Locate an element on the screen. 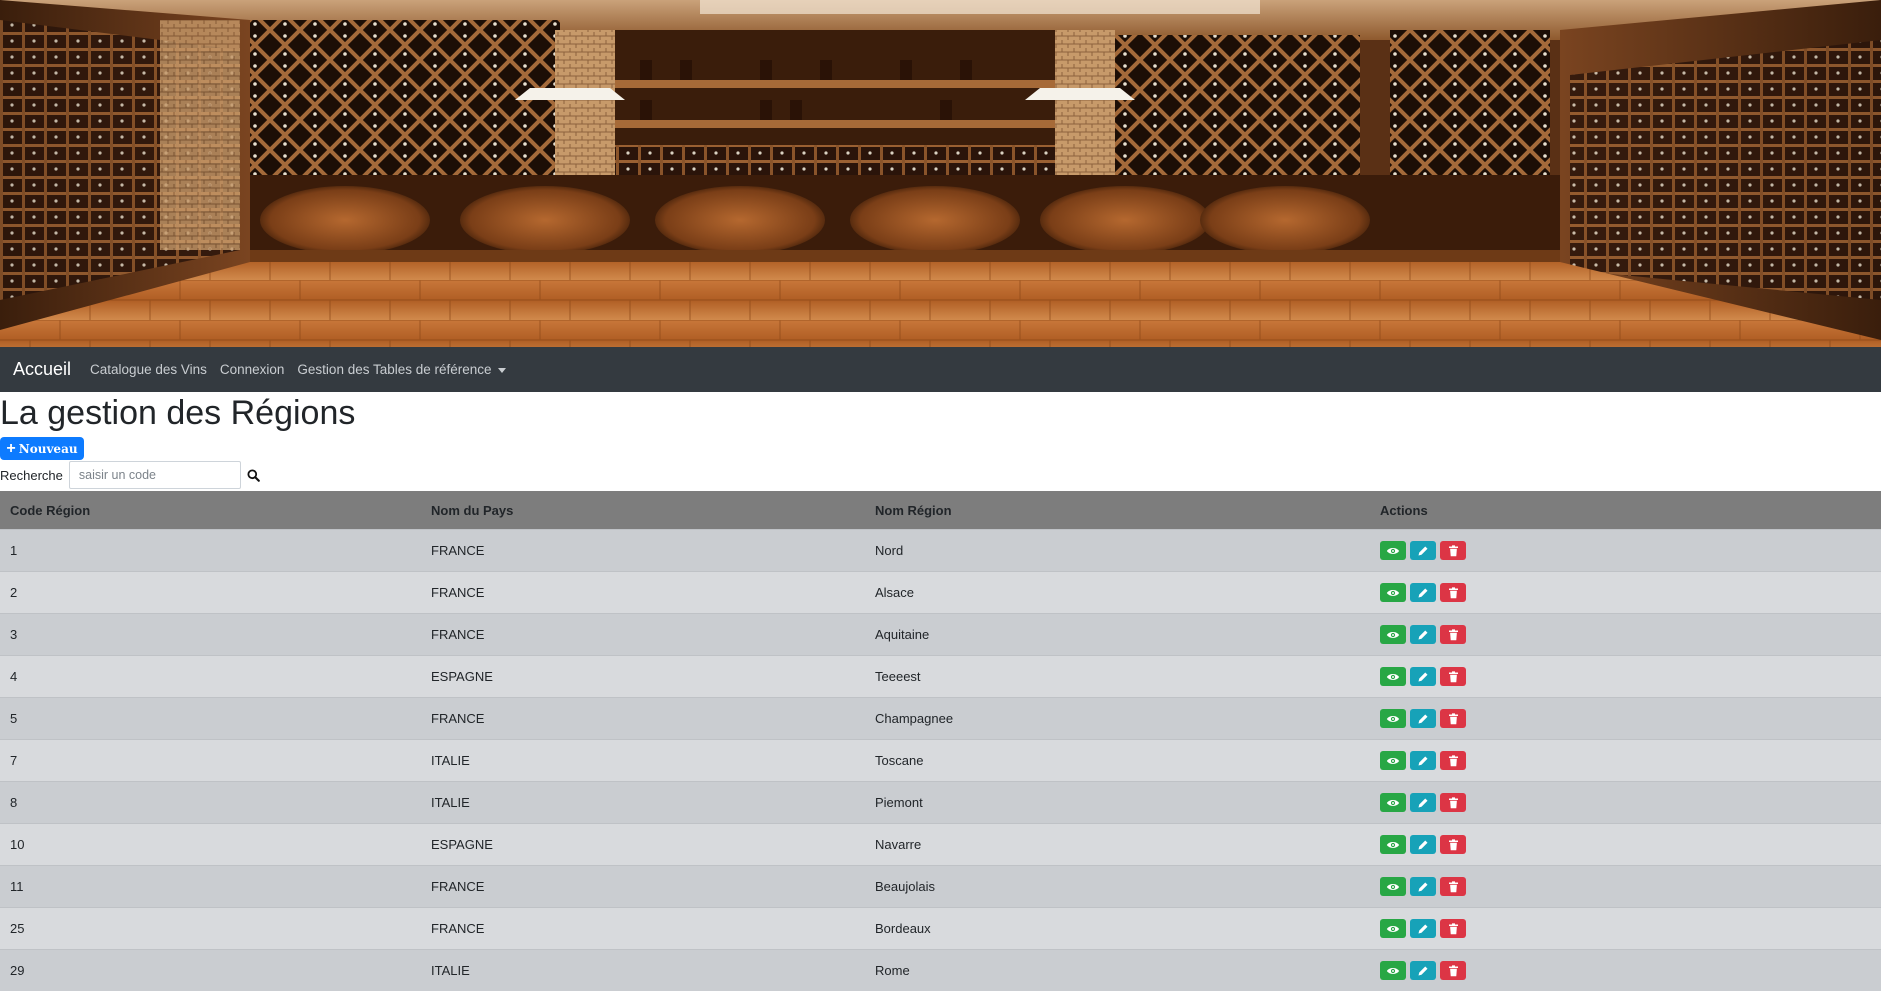  header-nom-pays: Nom du Pays is located at coordinates (472, 510).